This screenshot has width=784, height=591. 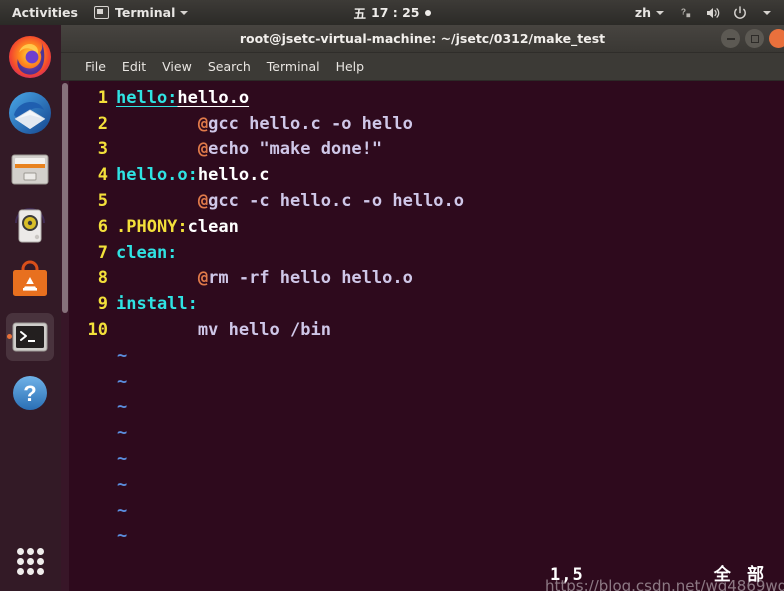 I want to click on watermark-text: https://blog.csdn.net/wq4869wq, so click(x=664, y=584).